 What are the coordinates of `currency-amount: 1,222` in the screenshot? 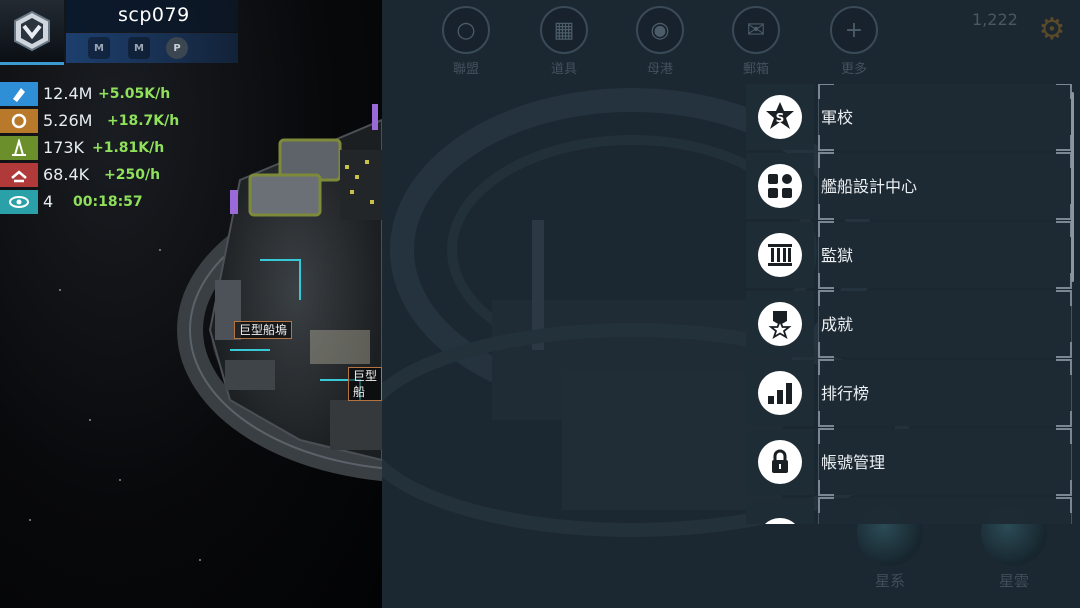 It's located at (995, 19).